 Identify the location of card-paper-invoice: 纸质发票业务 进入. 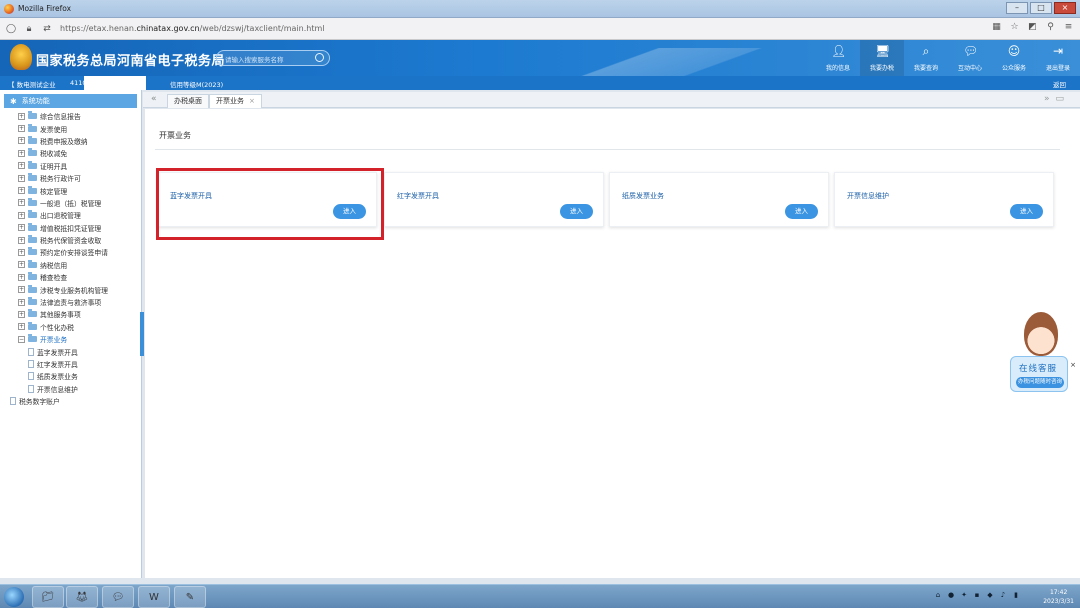
(719, 199).